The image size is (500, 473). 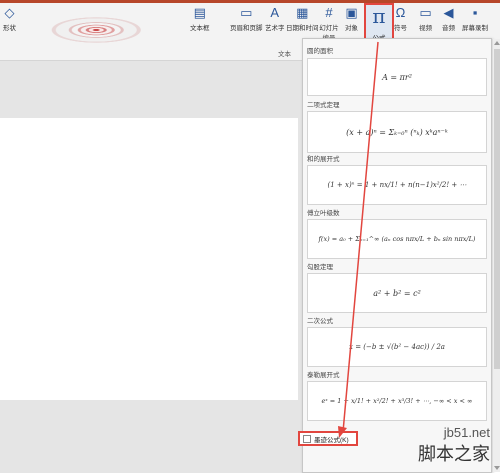 What do you see at coordinates (302, 12) in the screenshot?
I see `calendar-icon: ▦` at bounding box center [302, 12].